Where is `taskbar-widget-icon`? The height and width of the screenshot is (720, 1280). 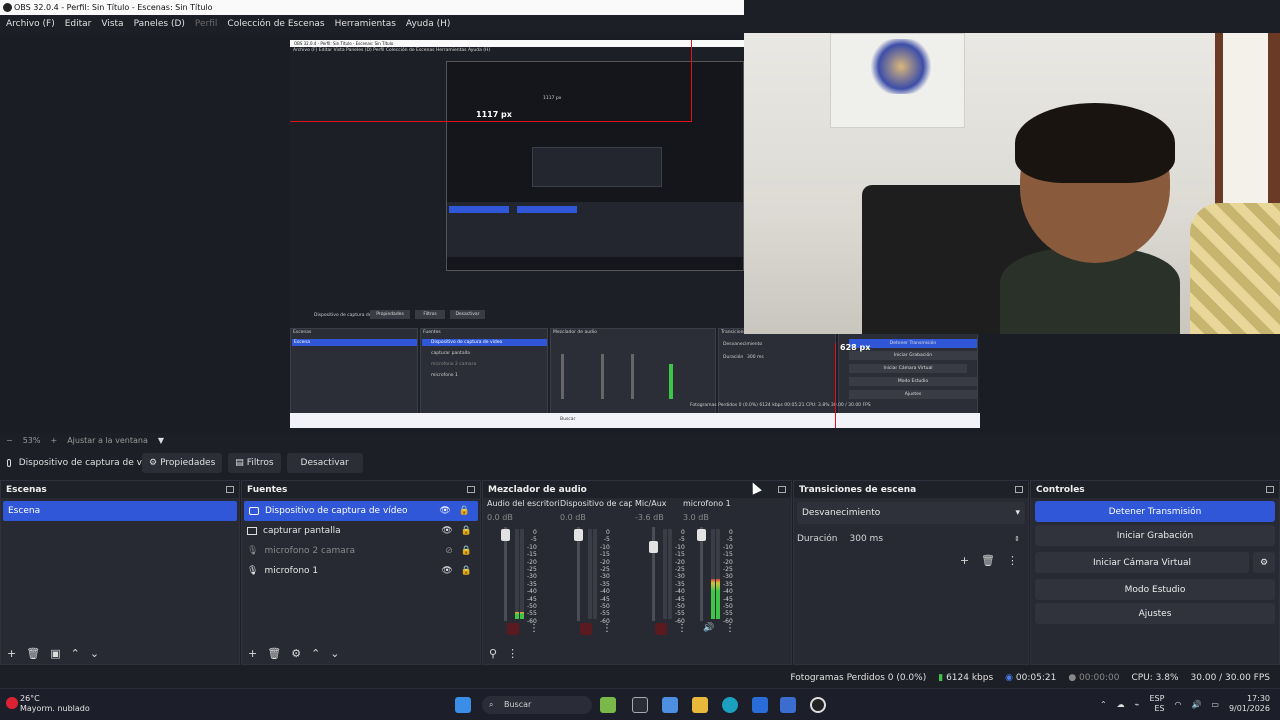
taskbar-widget-icon is located at coordinates (608, 705).